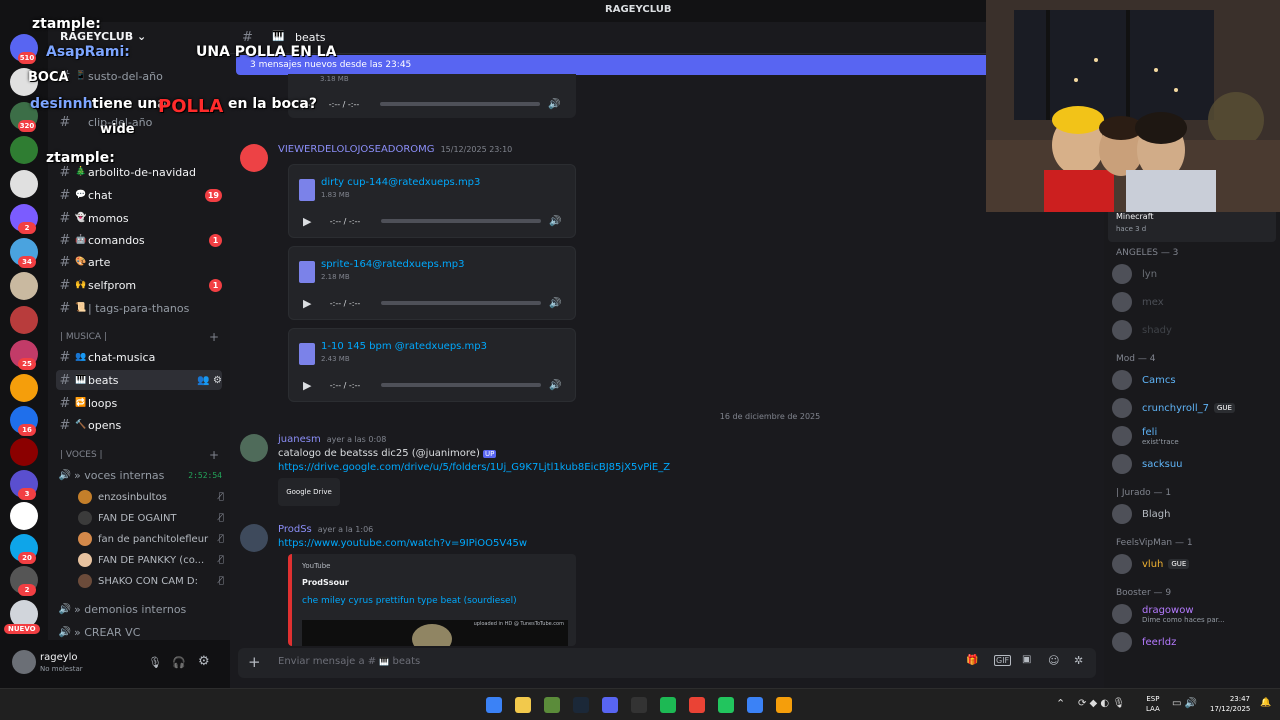 Image resolution: width=1280 pixels, height=720 pixels. Describe the element at coordinates (697, 705) in the screenshot. I see `chrome-icon` at that location.